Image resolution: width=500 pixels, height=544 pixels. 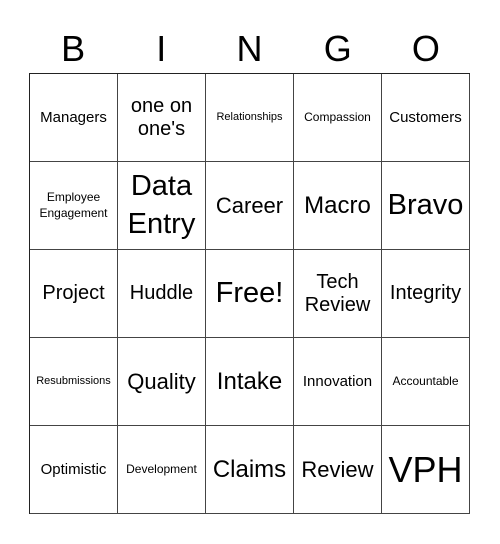 I want to click on bingo-cell: VPH, so click(x=426, y=470).